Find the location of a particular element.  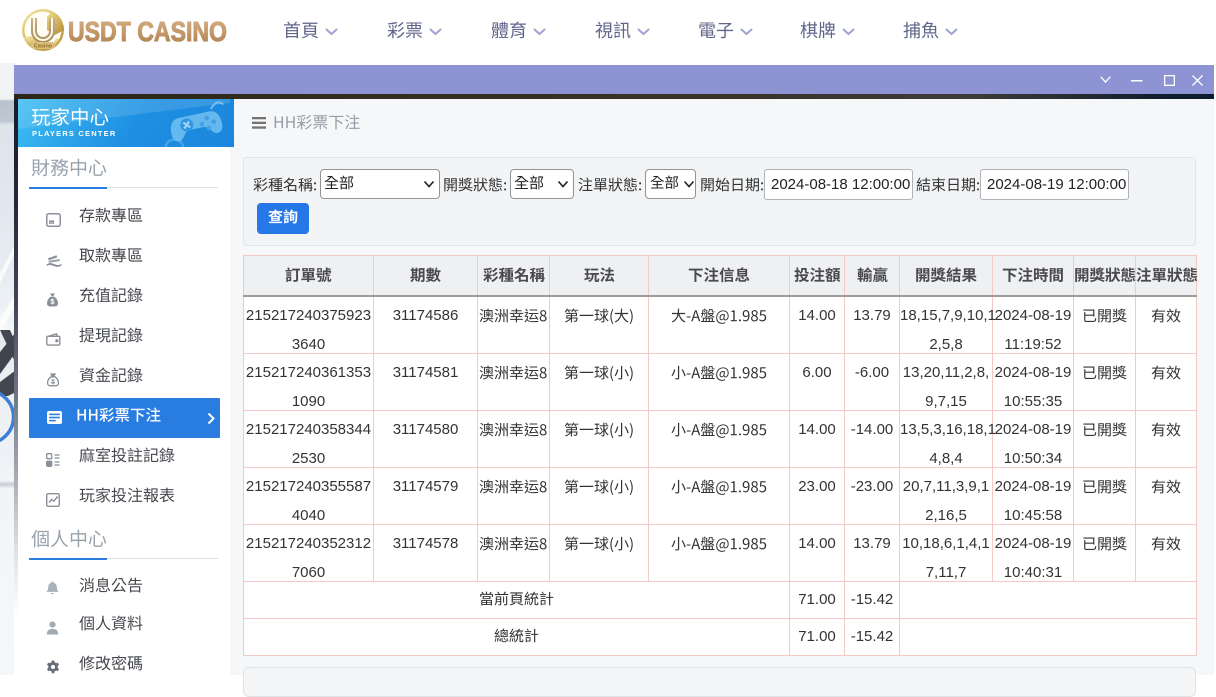

svg-text: Casino is located at coordinates (43, 47).